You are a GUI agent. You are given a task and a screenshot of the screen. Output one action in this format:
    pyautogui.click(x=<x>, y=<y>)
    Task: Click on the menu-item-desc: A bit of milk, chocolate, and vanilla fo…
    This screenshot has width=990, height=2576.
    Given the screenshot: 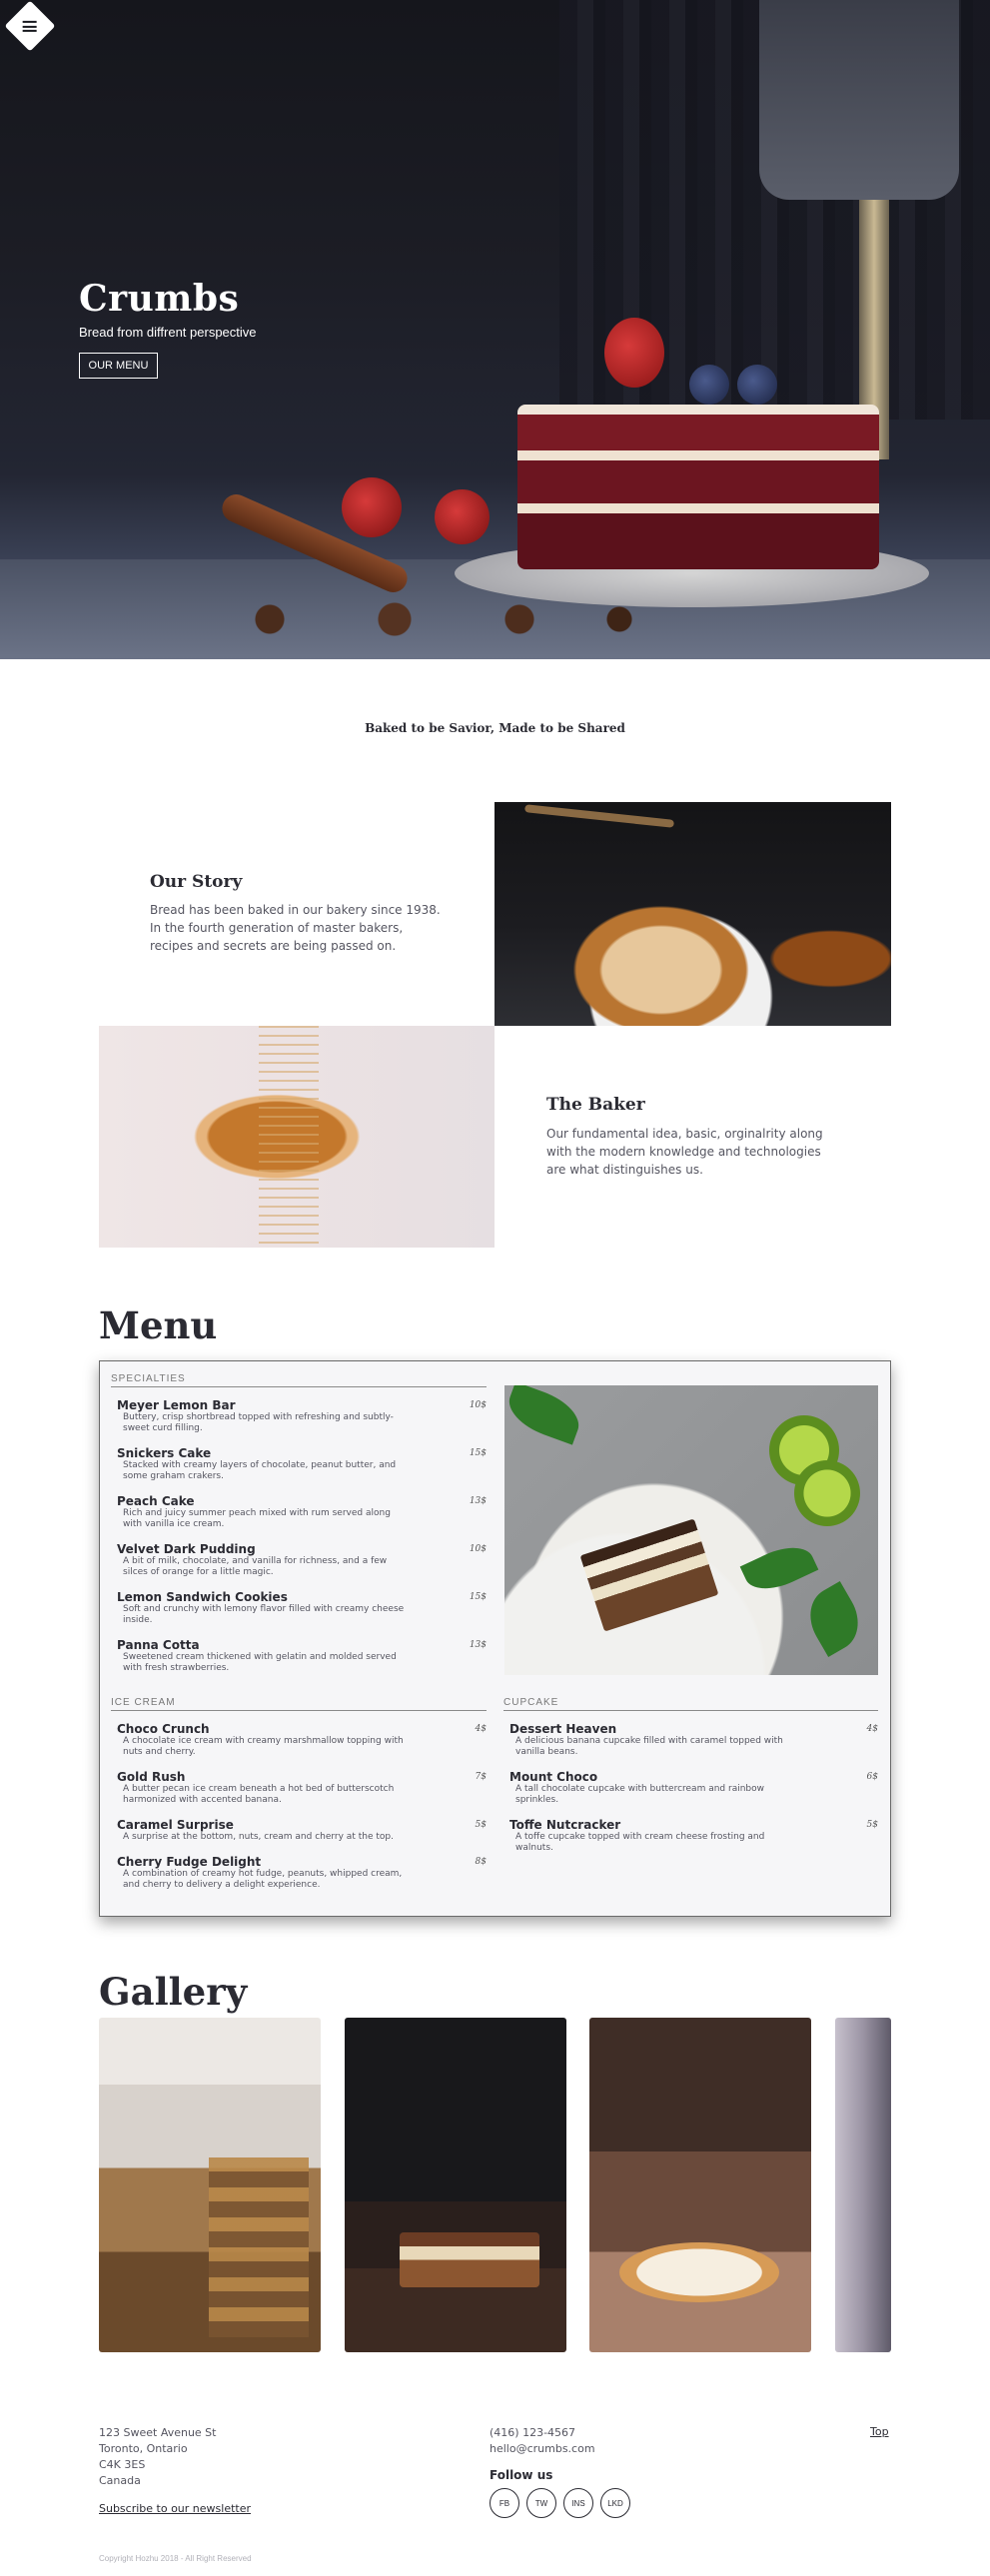 What is the action you would take?
    pyautogui.click(x=255, y=1567)
    